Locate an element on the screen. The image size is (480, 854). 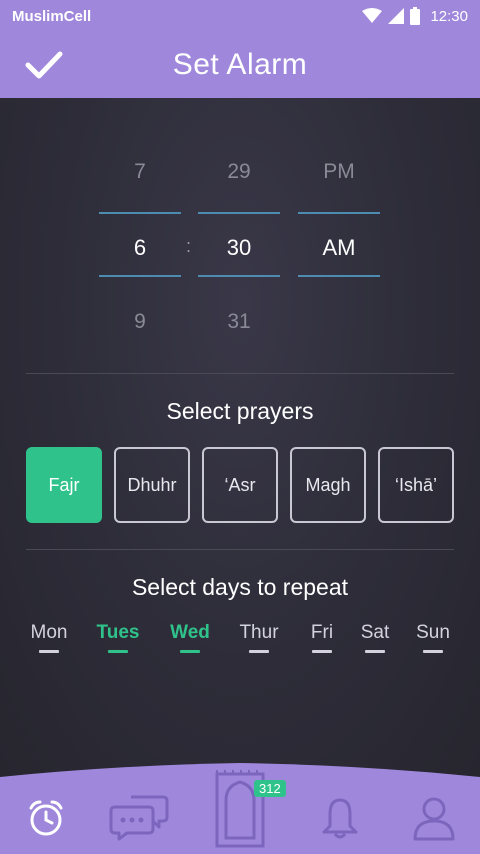
day-label: Thur is located at coordinates (259, 632).